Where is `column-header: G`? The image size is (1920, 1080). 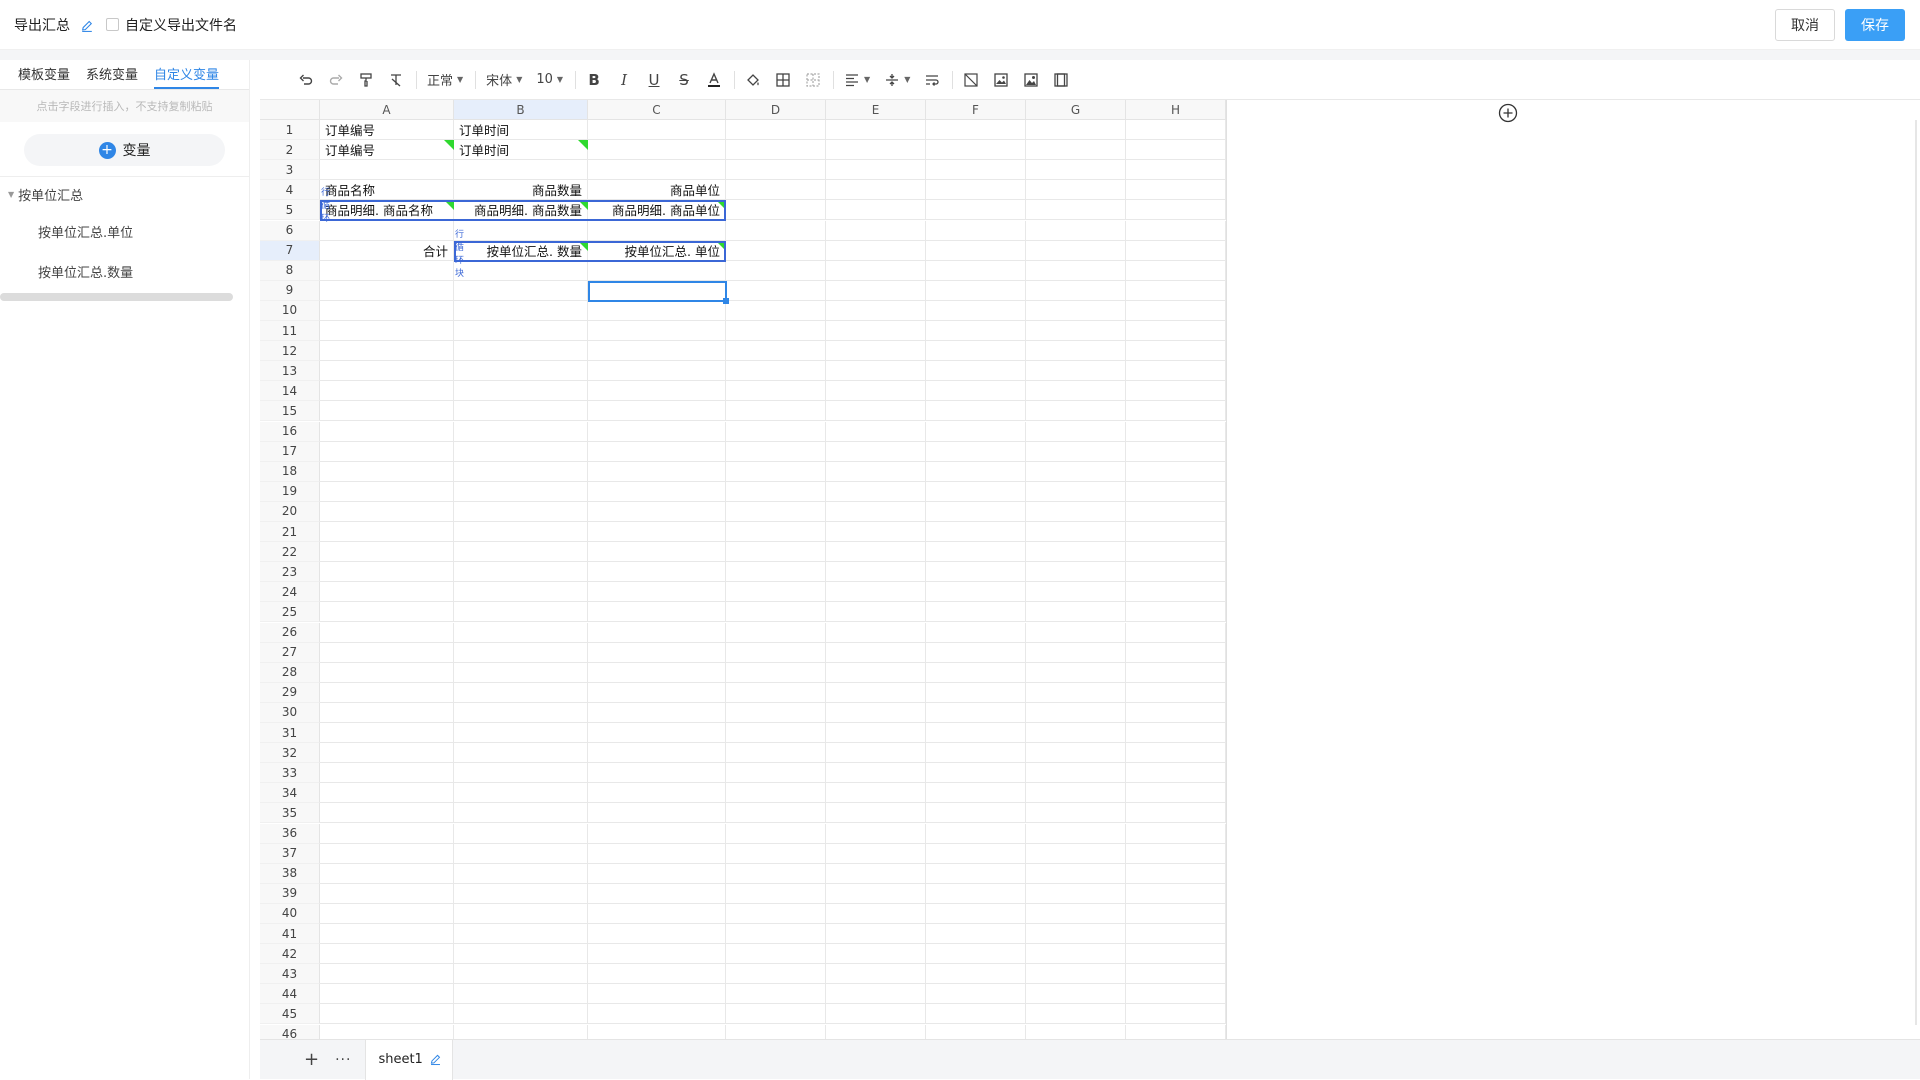
column-header: G is located at coordinates (1076, 110).